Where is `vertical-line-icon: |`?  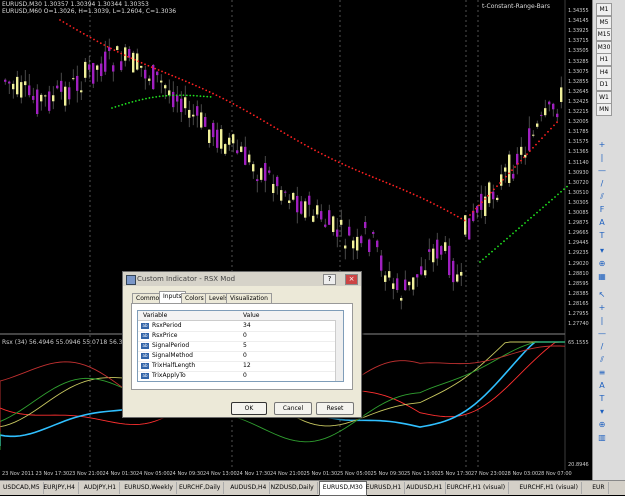 vertical-line-icon: | is located at coordinates (602, 158).